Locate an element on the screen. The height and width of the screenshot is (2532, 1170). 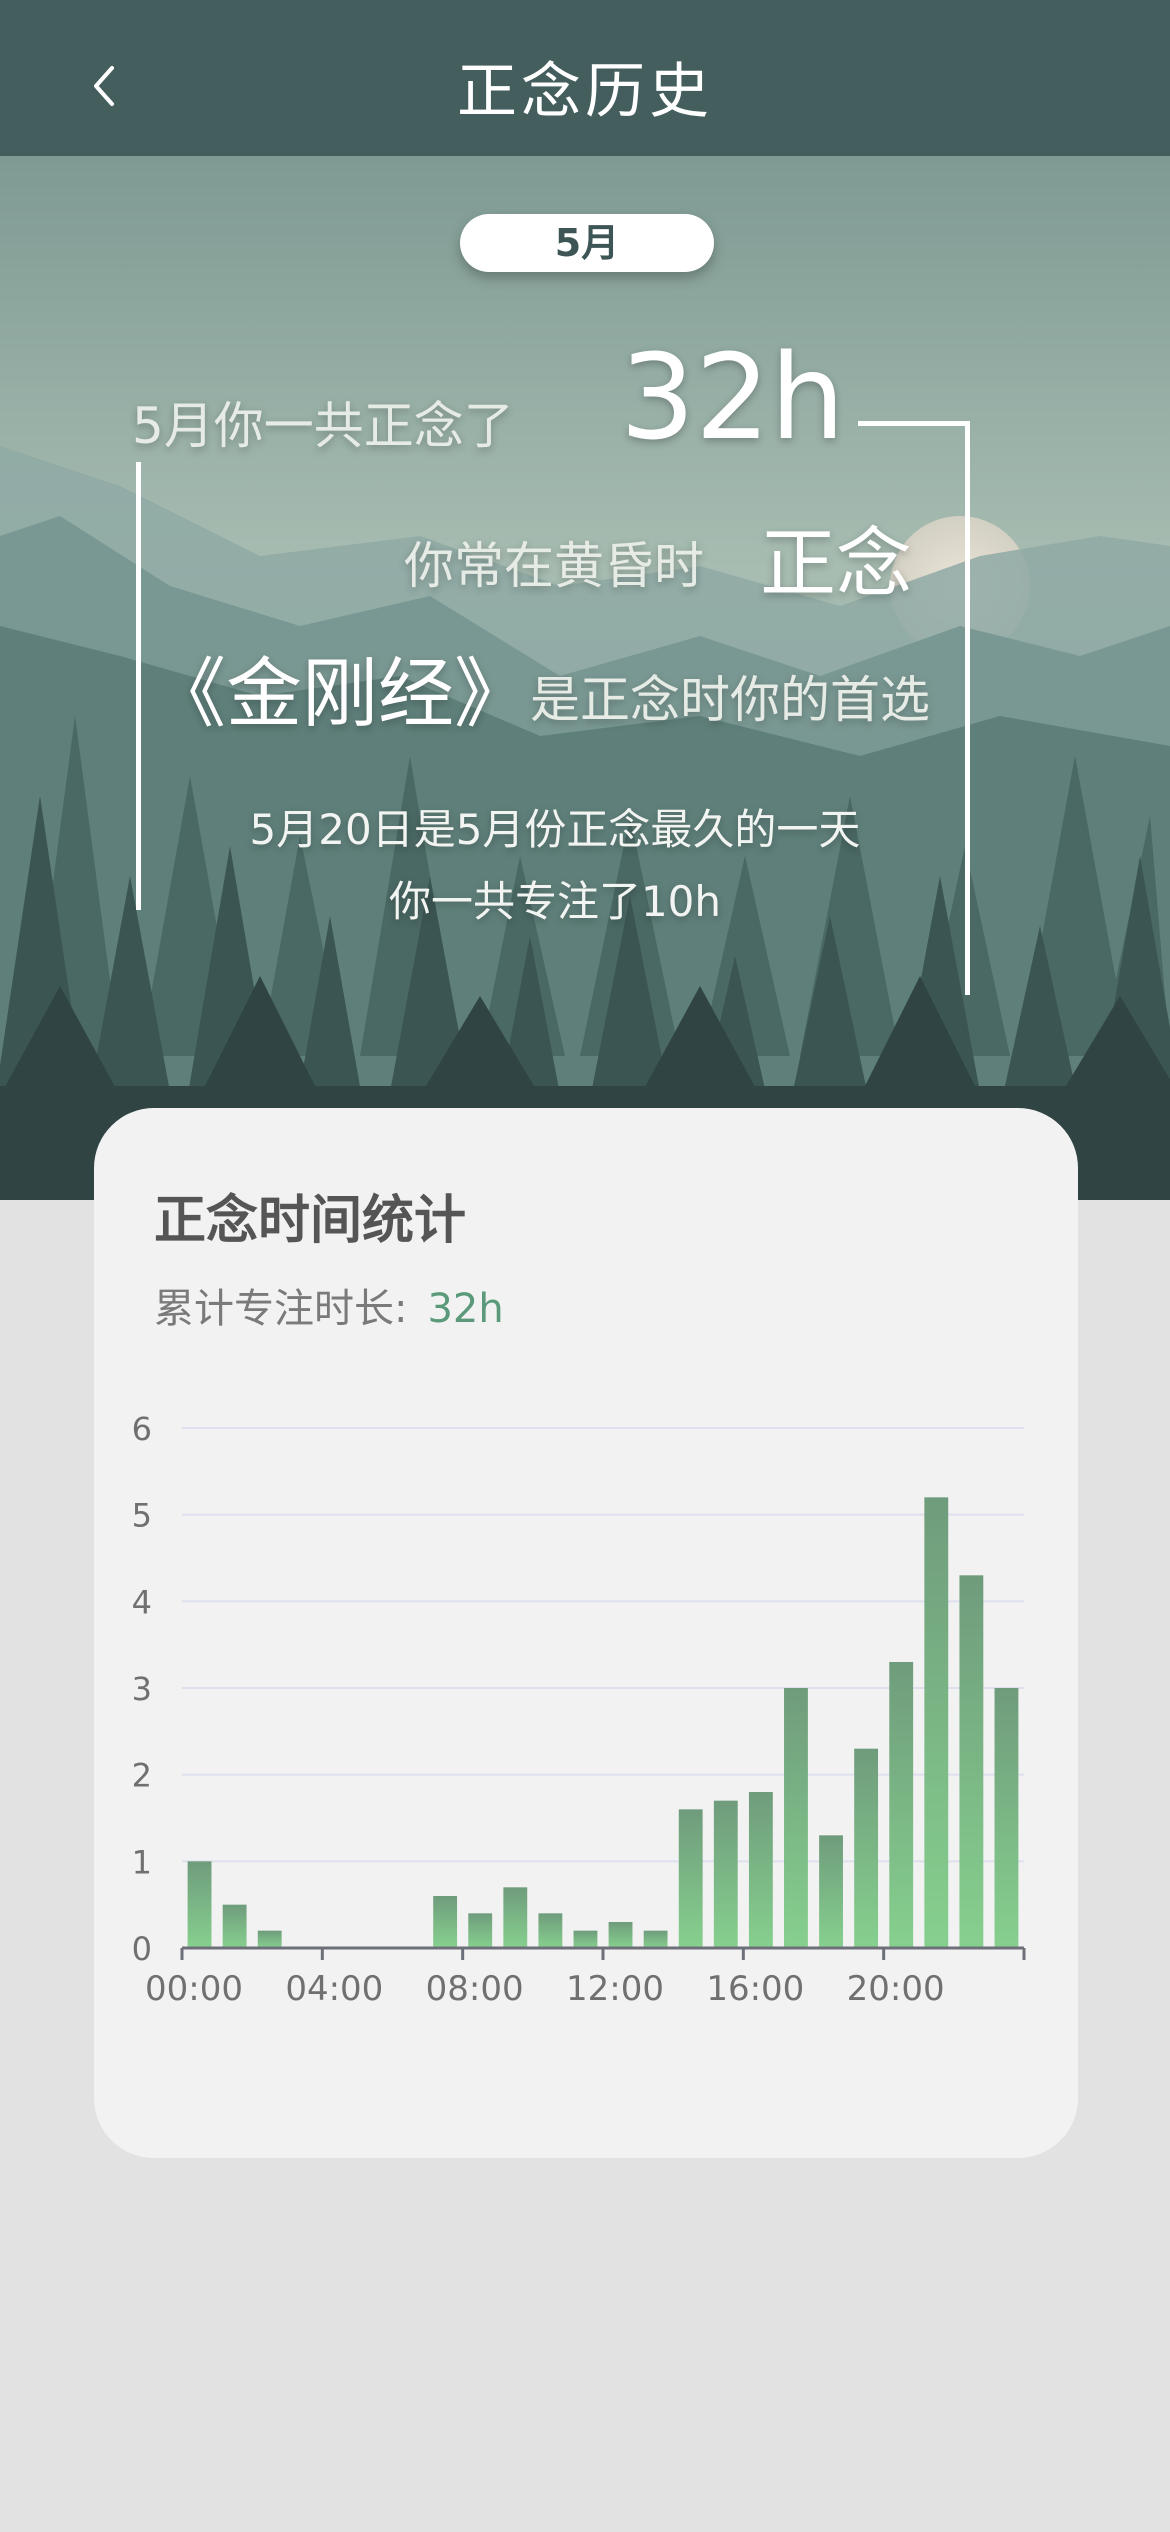
x-tick-label: 04:00 is located at coordinates (334, 1989).